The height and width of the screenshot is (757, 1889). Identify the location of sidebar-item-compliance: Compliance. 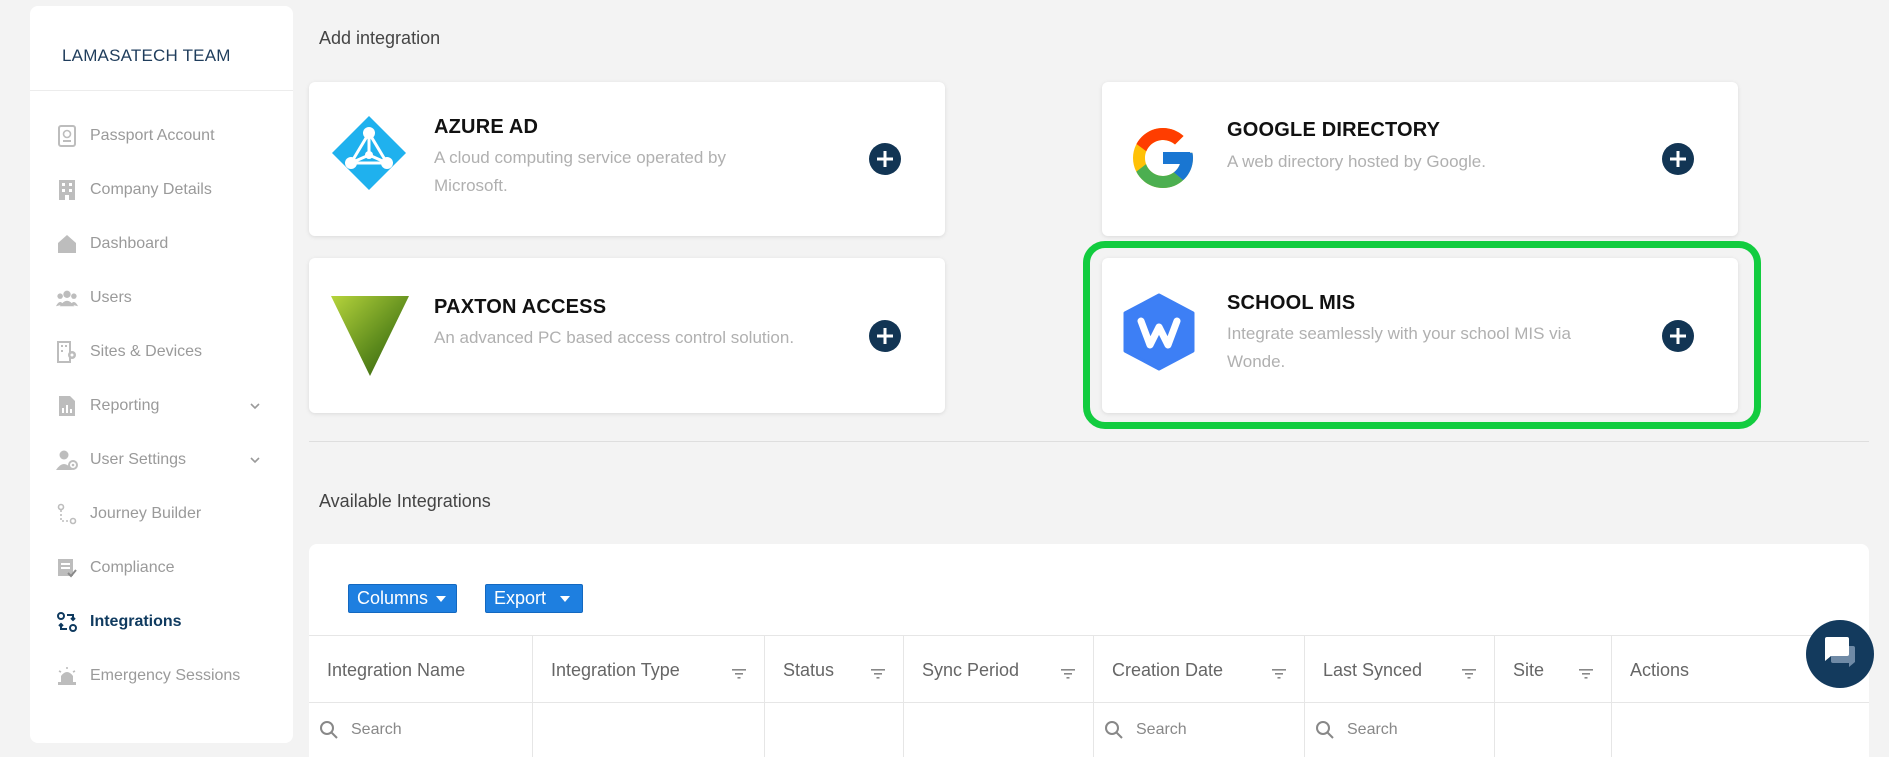
(161, 568).